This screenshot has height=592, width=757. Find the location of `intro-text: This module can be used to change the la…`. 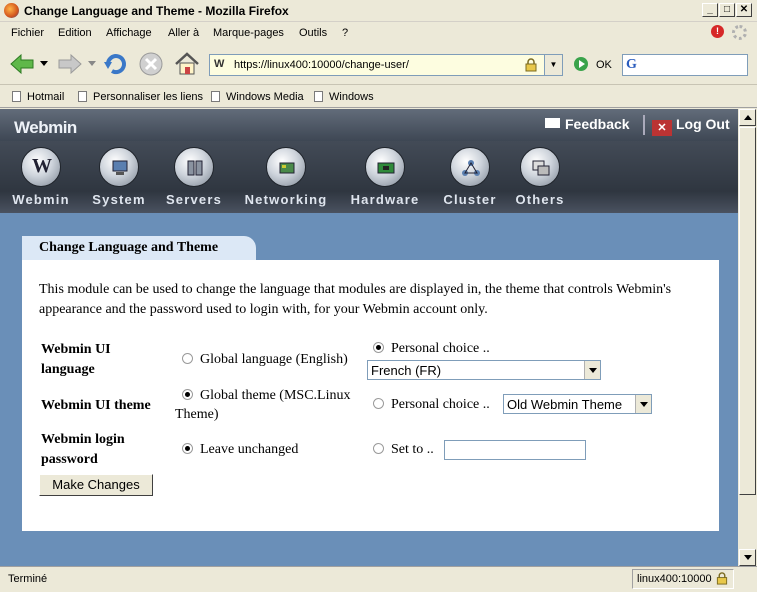

intro-text: This module can be used to change the la… is located at coordinates (355, 299).